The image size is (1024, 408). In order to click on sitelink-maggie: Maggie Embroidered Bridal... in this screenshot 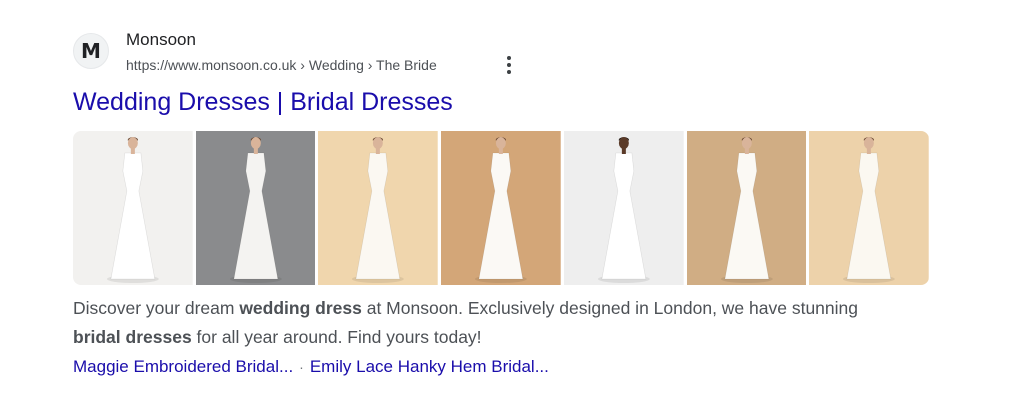, I will do `click(183, 366)`.